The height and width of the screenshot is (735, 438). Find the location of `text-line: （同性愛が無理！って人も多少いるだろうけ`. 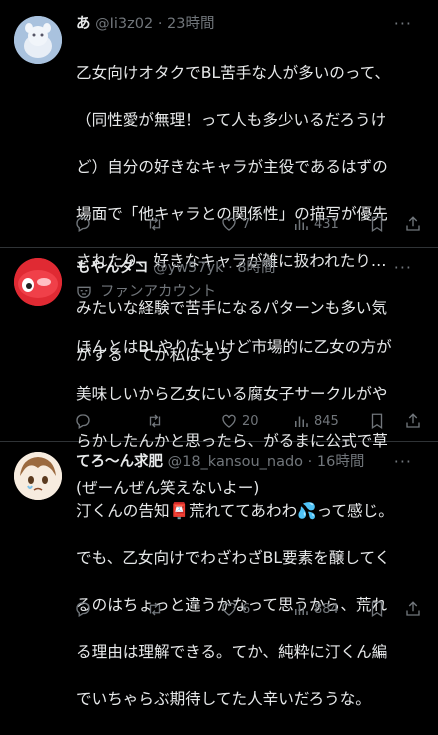

text-line: （同性愛が無理！って人も多少いるだろうけ is located at coordinates (231, 119).